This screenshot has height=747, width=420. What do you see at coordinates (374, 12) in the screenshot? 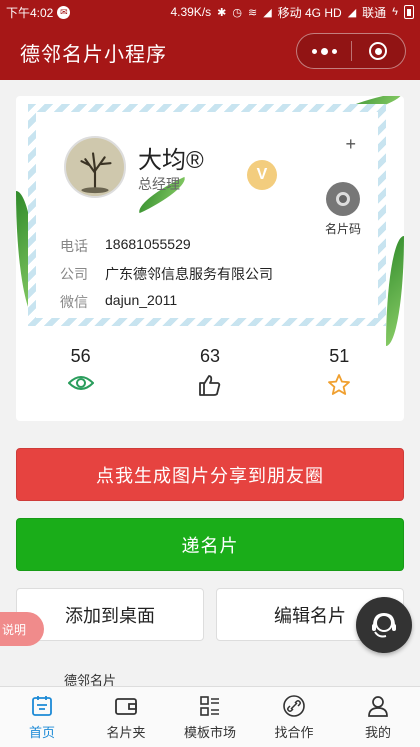
I see `carrier-2: 联通` at bounding box center [374, 12].